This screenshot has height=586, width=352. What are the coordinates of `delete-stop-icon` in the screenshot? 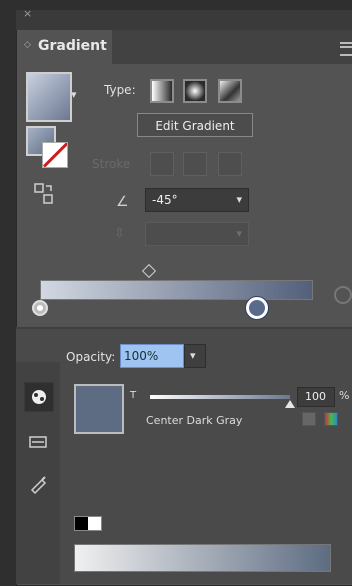 It's located at (343, 295).